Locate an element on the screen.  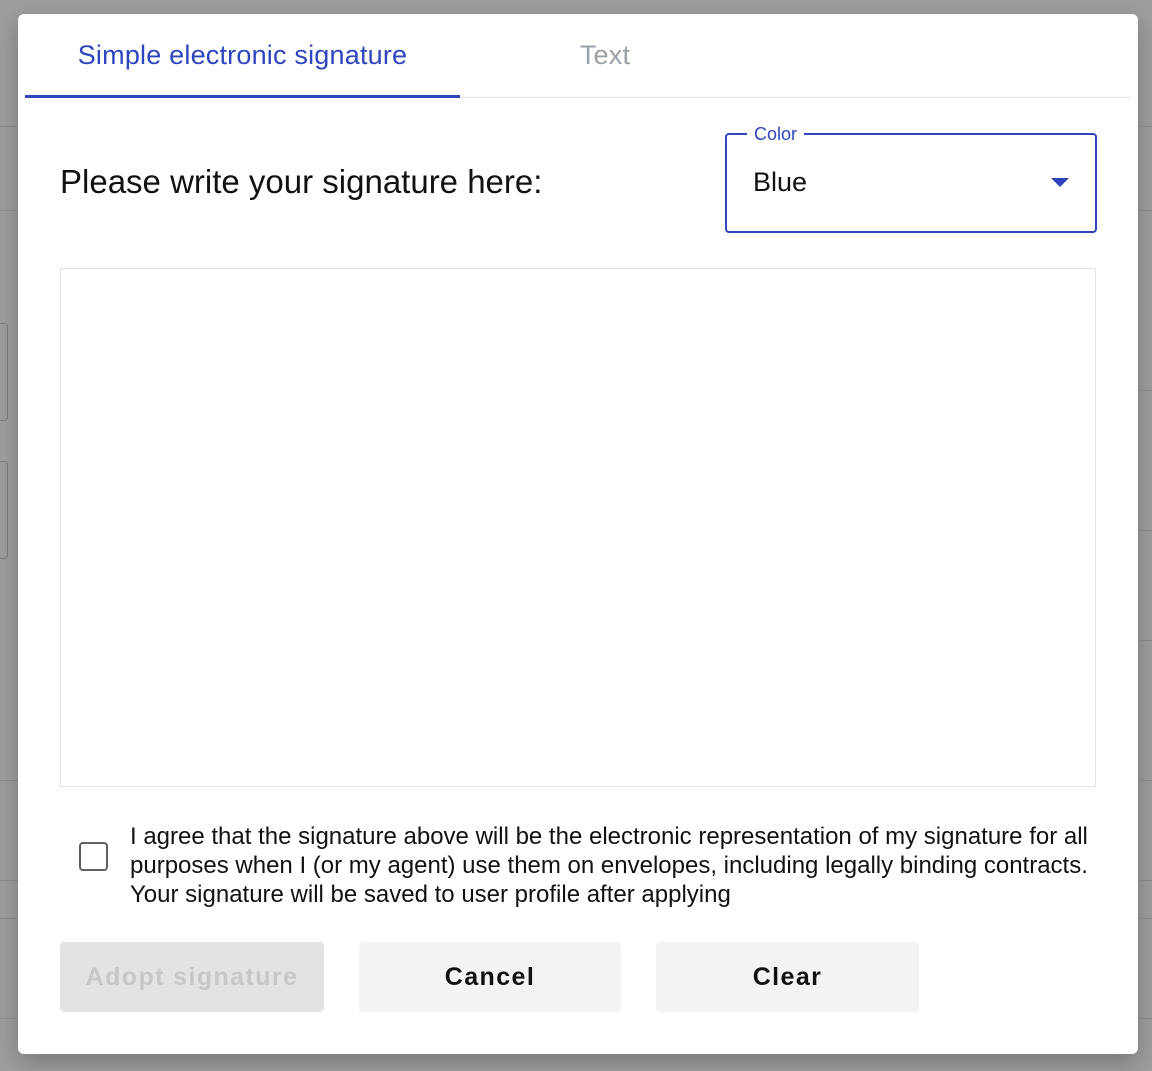
cancel-button: Cancel is located at coordinates (490, 977).